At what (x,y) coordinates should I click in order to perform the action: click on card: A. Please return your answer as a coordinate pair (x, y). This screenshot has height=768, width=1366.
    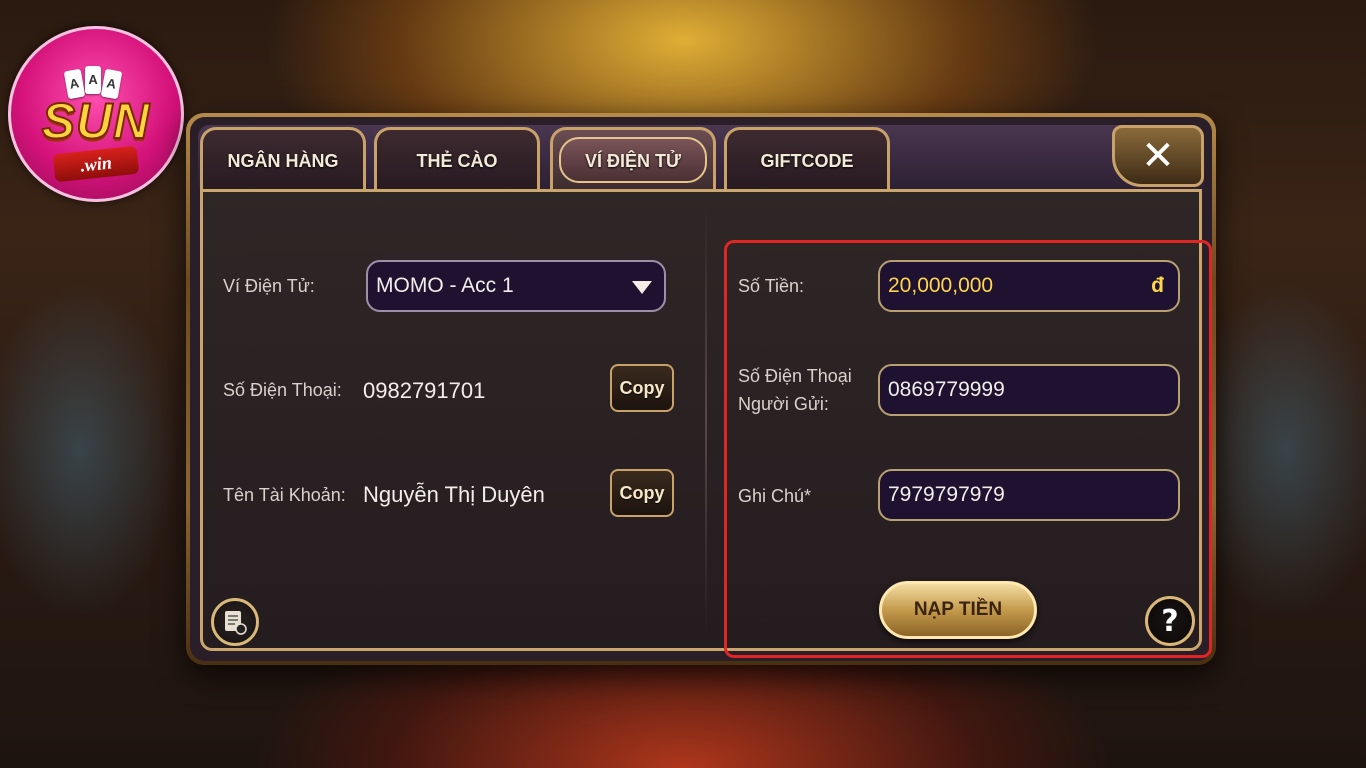
    Looking at the image, I should click on (93, 80).